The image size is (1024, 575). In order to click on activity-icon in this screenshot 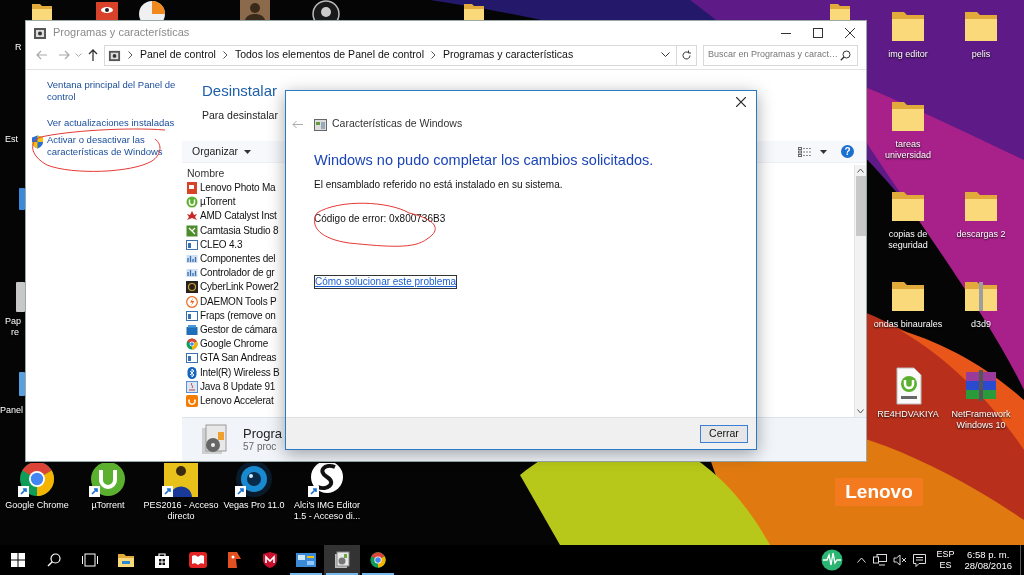, I will do `click(832, 560)`.